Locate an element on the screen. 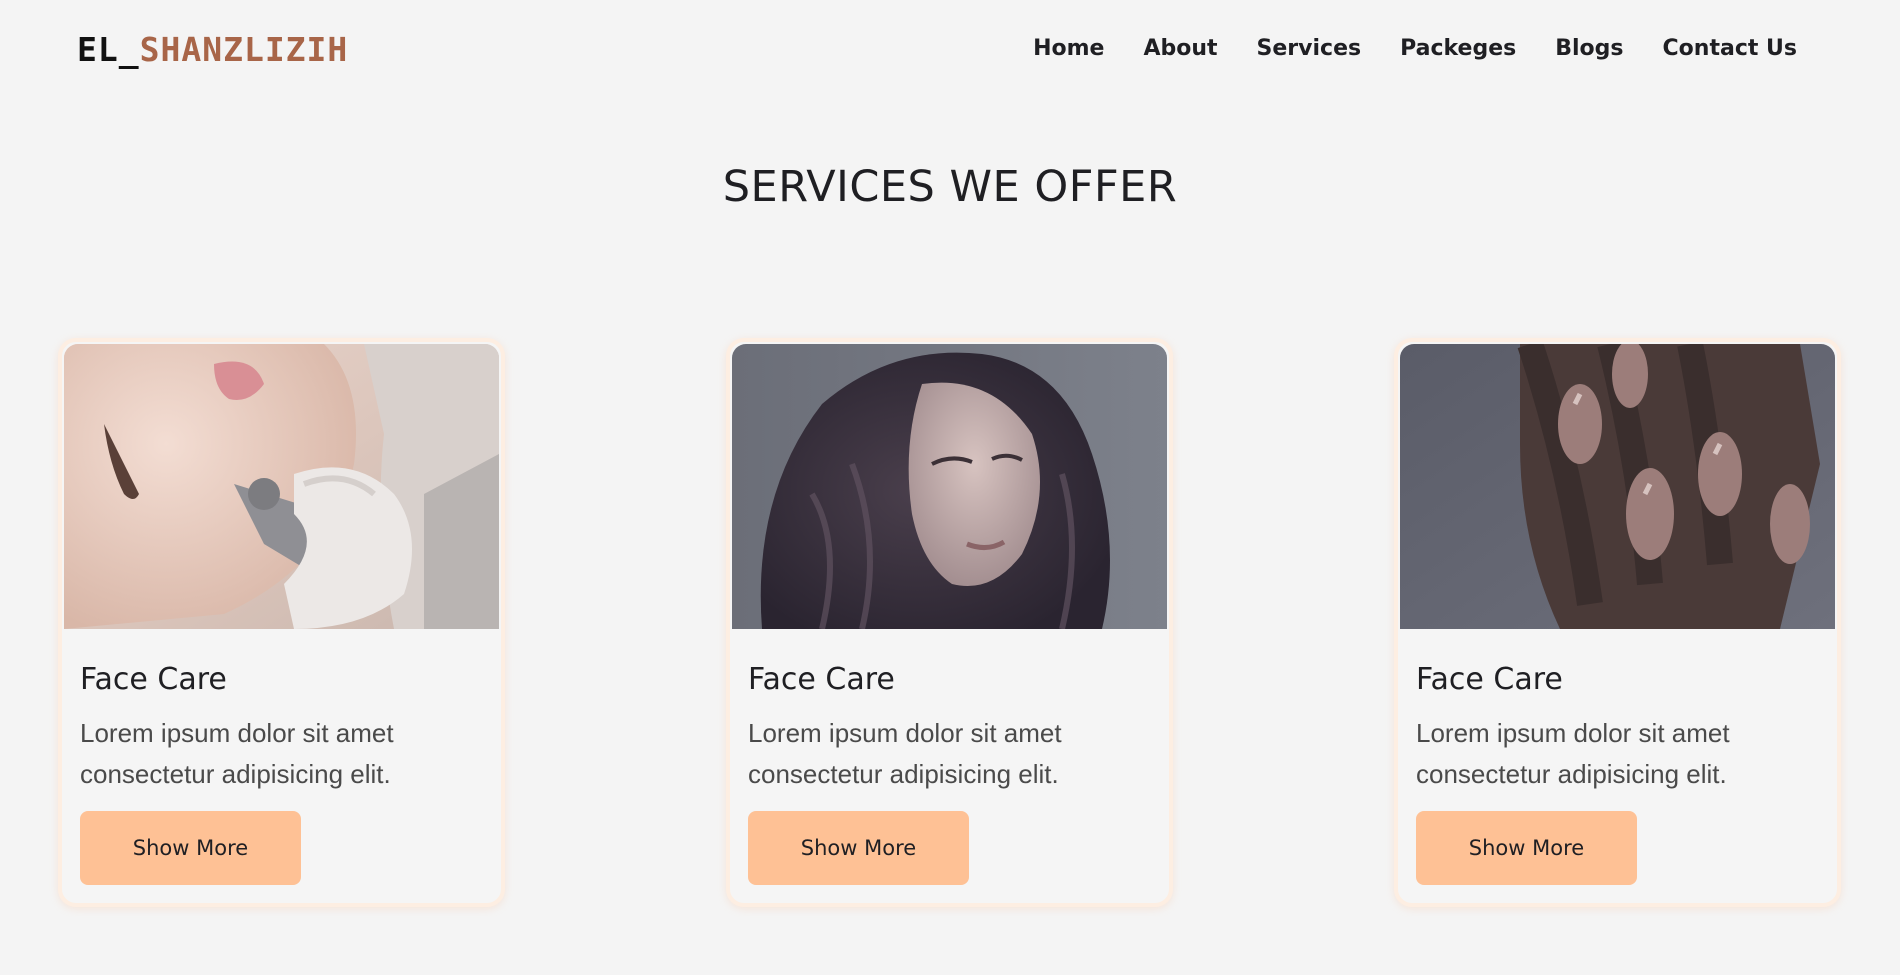 The height and width of the screenshot is (975, 1900). nails-photo is located at coordinates (1617, 486).